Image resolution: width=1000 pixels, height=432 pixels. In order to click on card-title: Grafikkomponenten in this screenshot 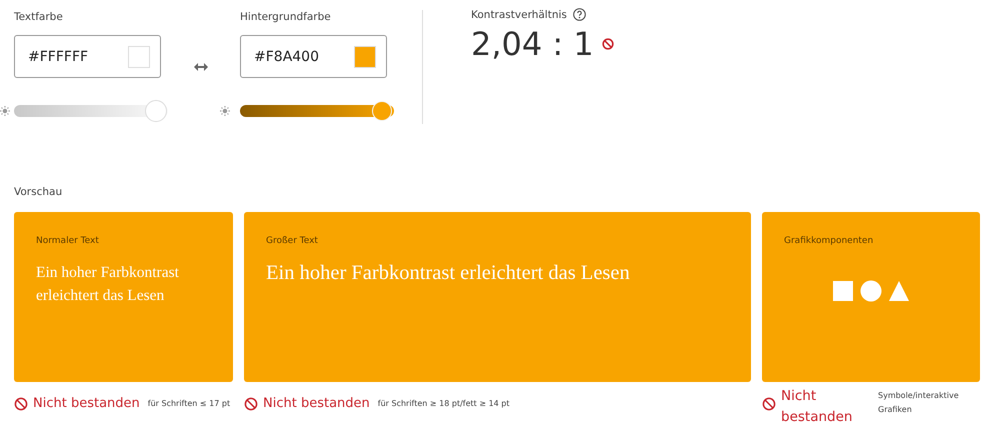, I will do `click(829, 241)`.